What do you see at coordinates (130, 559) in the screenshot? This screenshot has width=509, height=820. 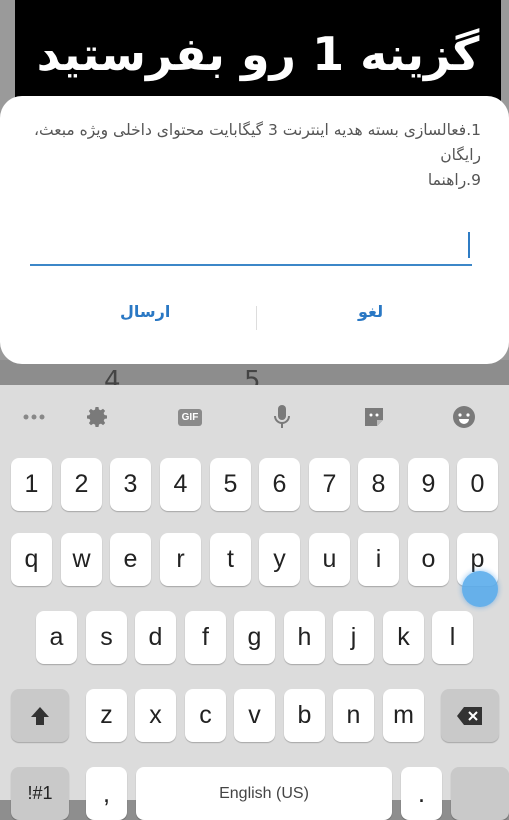 I see `key-e: e` at bounding box center [130, 559].